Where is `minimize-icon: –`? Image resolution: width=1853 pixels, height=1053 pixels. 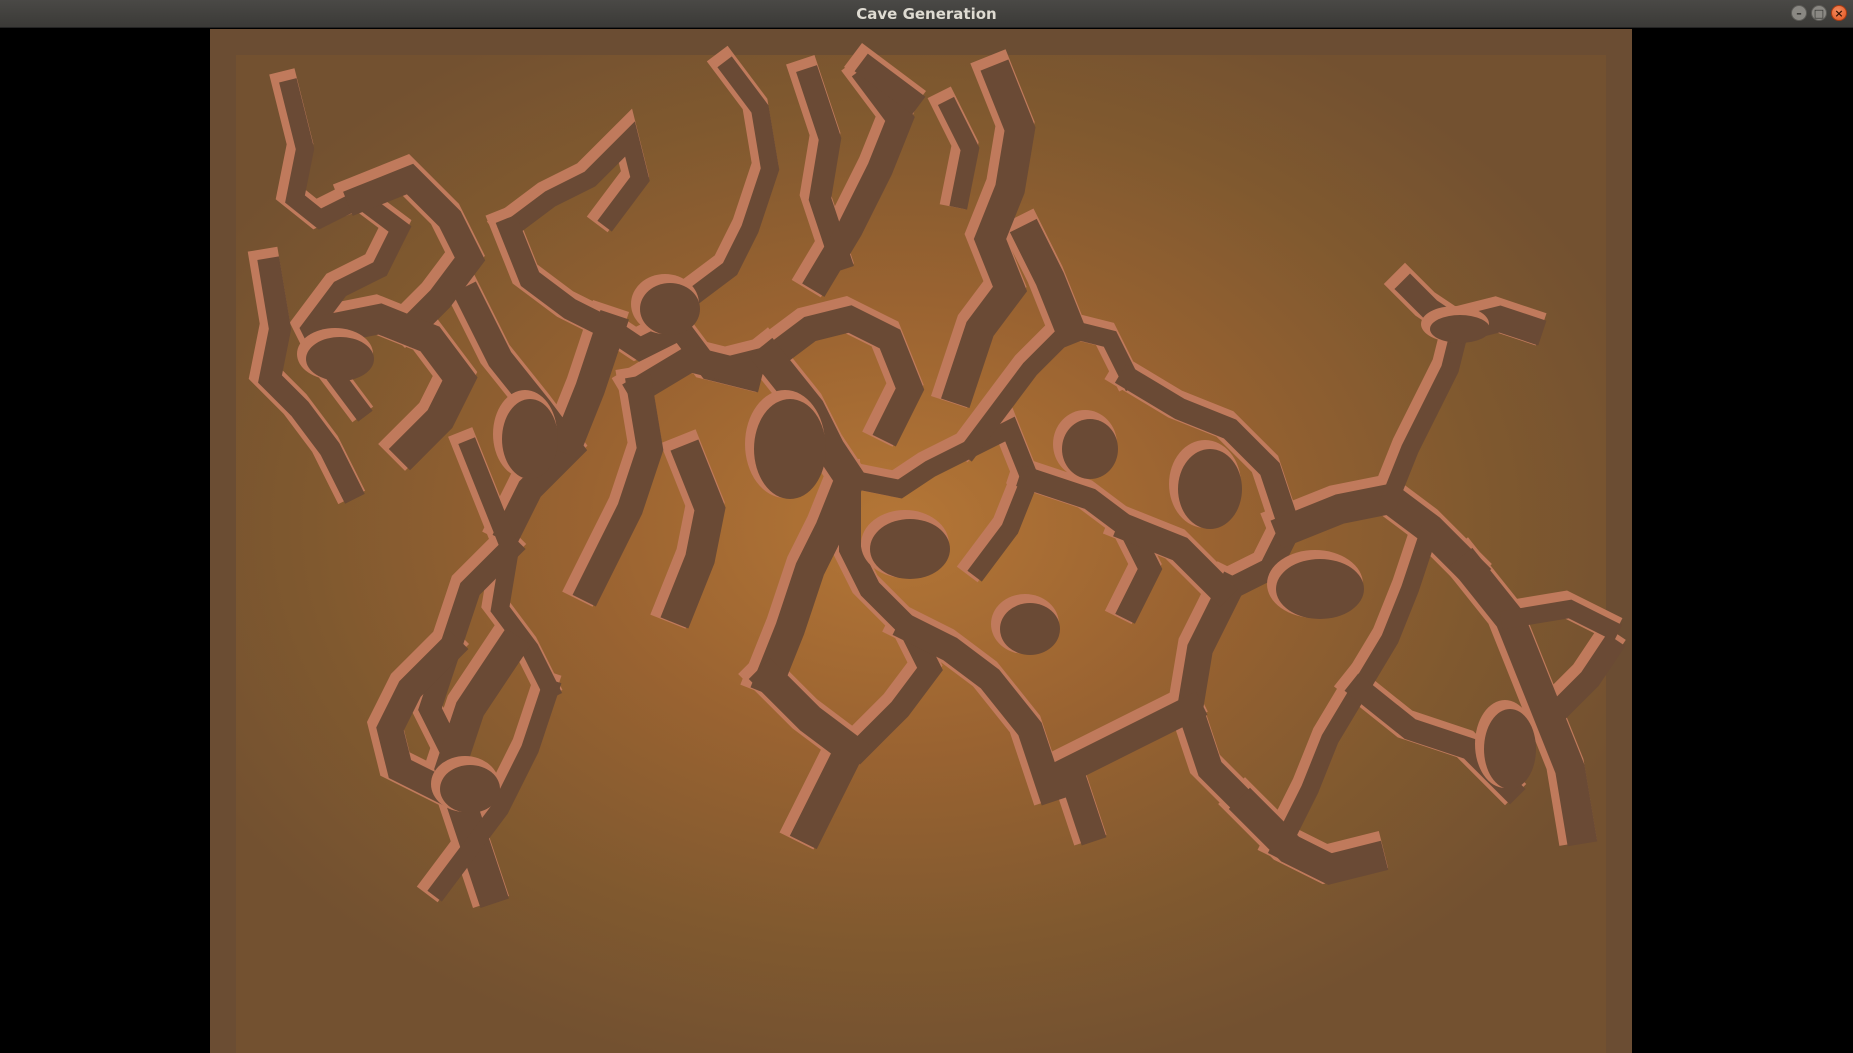 minimize-icon: – is located at coordinates (1799, 13).